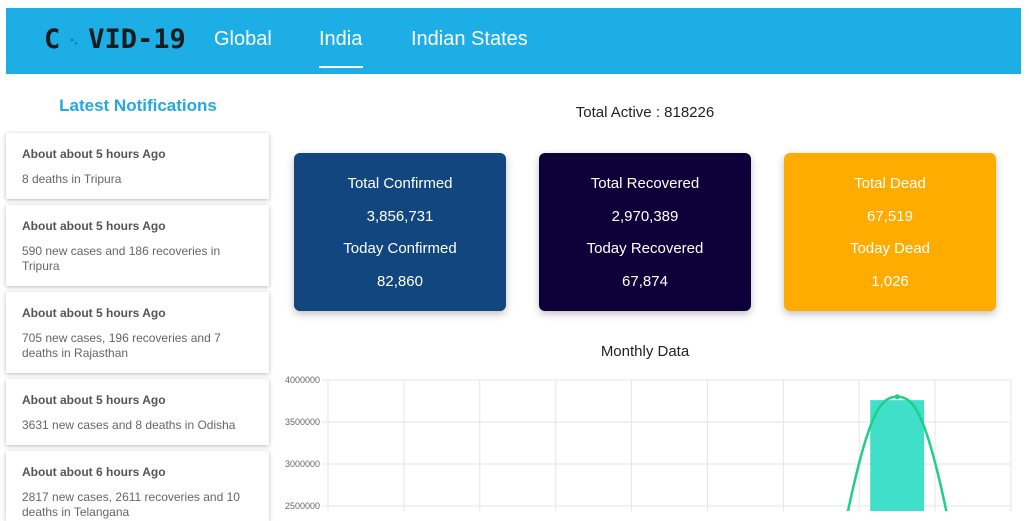 The width and height of the screenshot is (1029, 521). What do you see at coordinates (645, 112) in the screenshot?
I see `total-active-label: Total Active : 818226` at bounding box center [645, 112].